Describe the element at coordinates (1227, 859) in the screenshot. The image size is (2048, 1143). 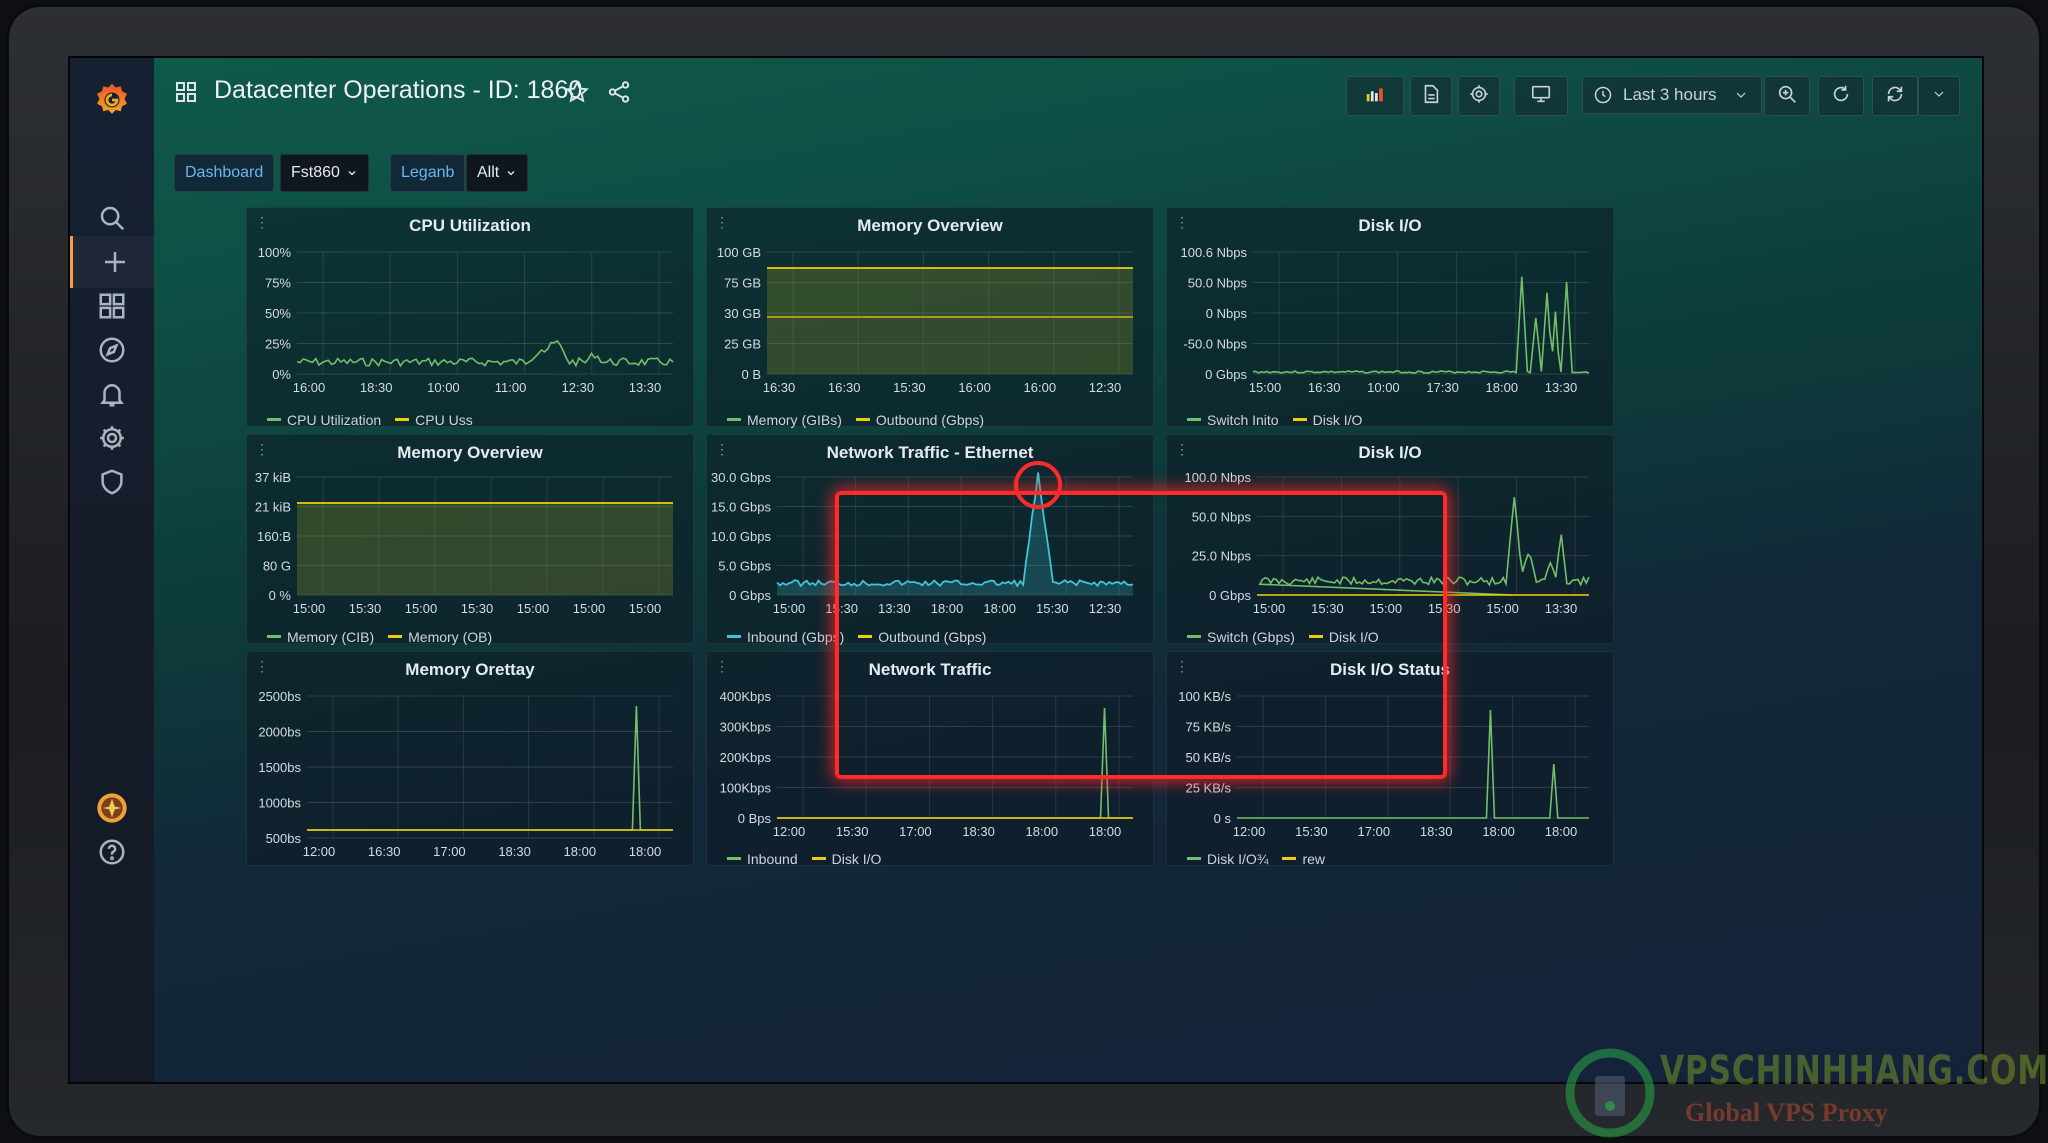
I see `legend-item: Disk I/O¾` at that location.